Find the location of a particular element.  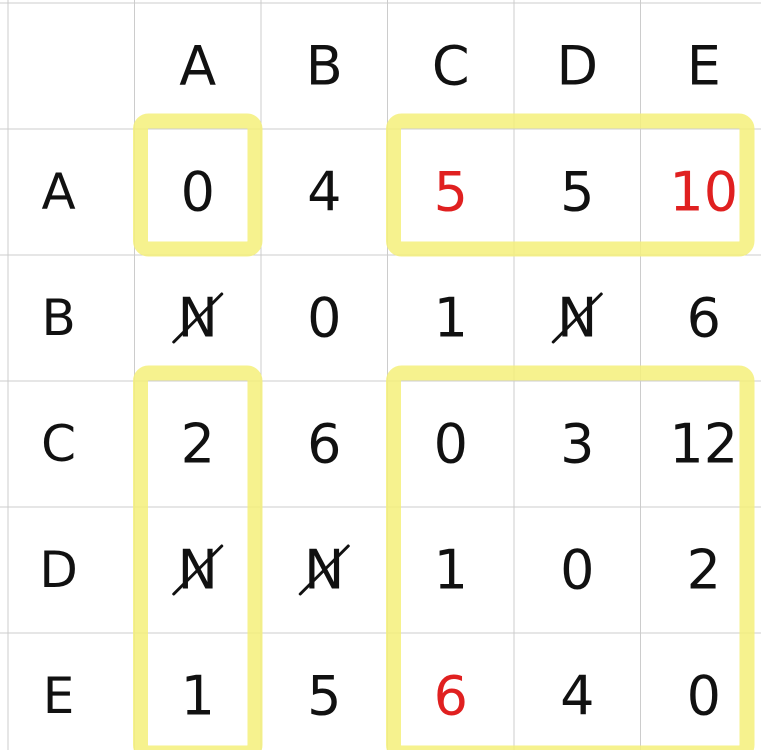

matrix-cell-c-b: 6 is located at coordinates (324, 444).